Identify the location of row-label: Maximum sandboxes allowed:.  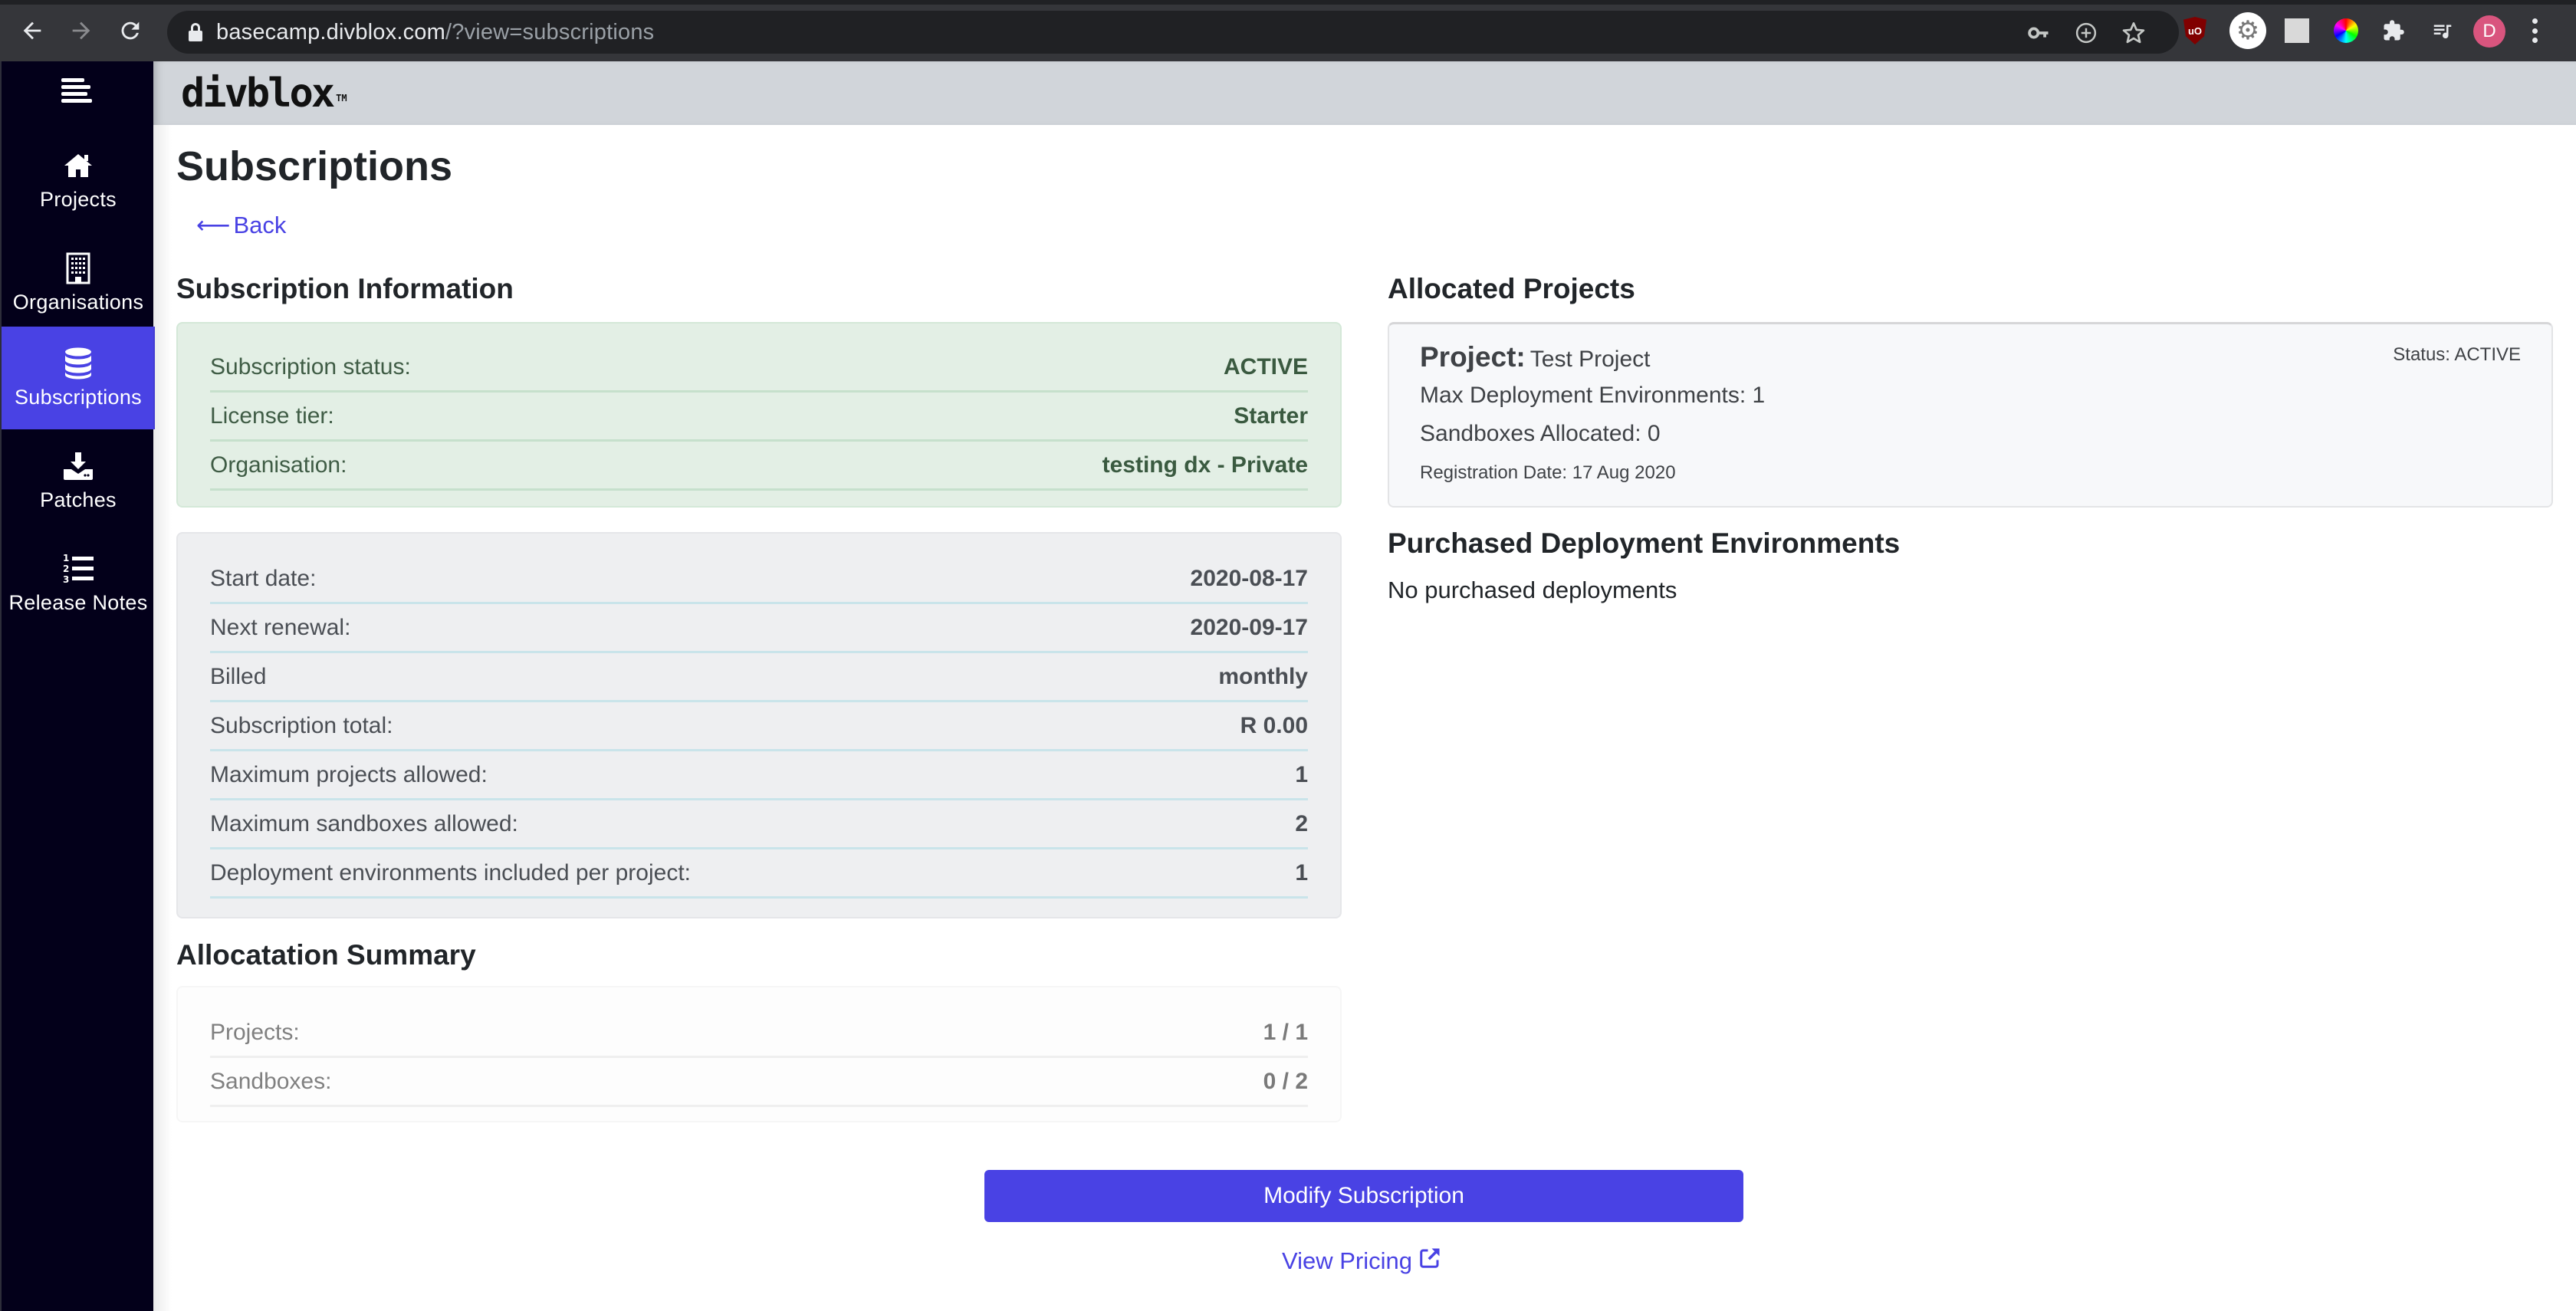
(364, 823).